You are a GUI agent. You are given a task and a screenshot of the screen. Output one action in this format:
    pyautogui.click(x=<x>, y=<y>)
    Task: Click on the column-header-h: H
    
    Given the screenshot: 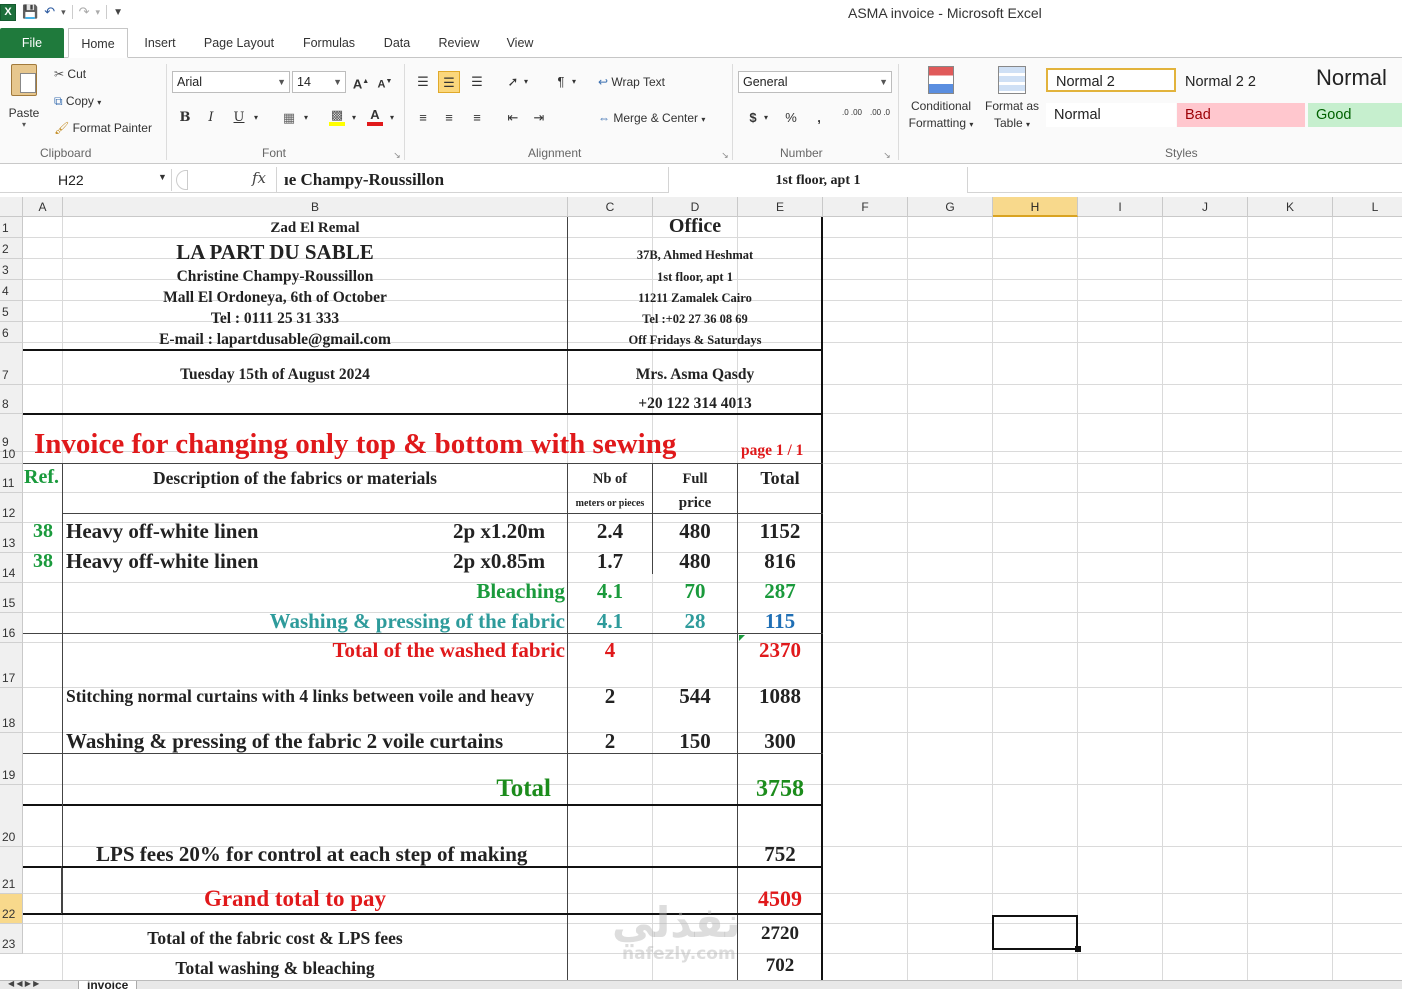 What is the action you would take?
    pyautogui.click(x=1035, y=207)
    